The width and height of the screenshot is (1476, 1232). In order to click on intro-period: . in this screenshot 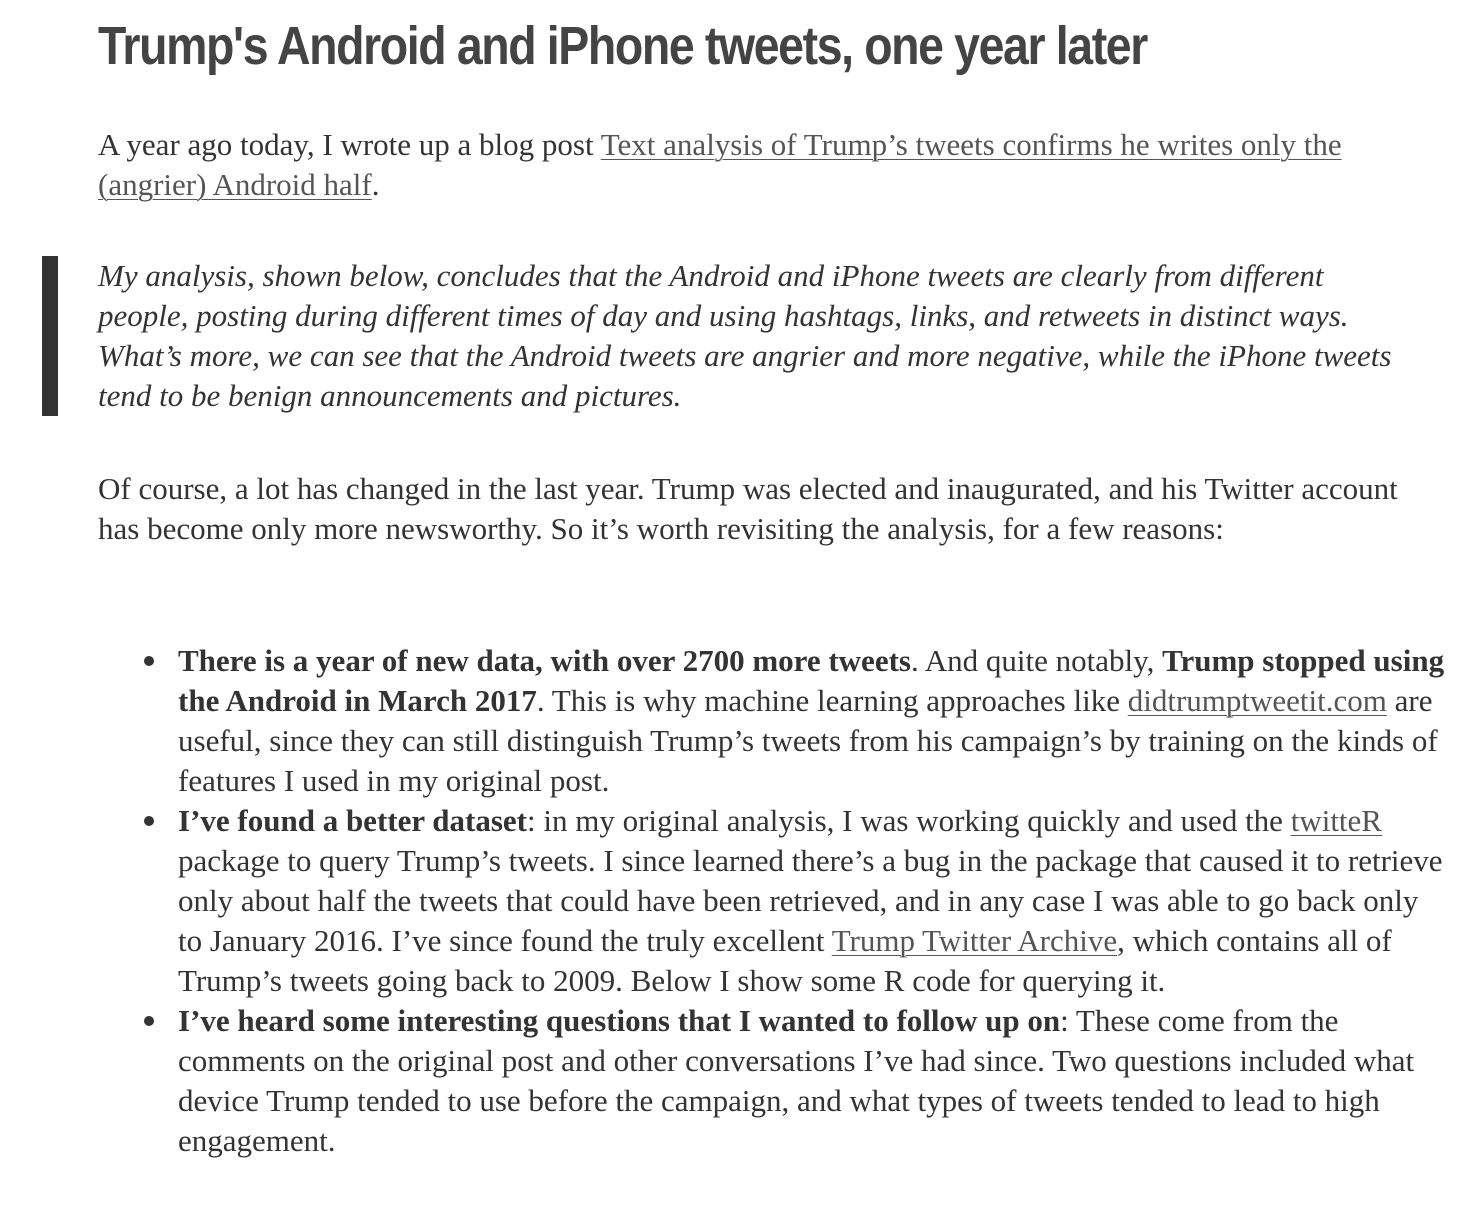, I will do `click(375, 184)`.